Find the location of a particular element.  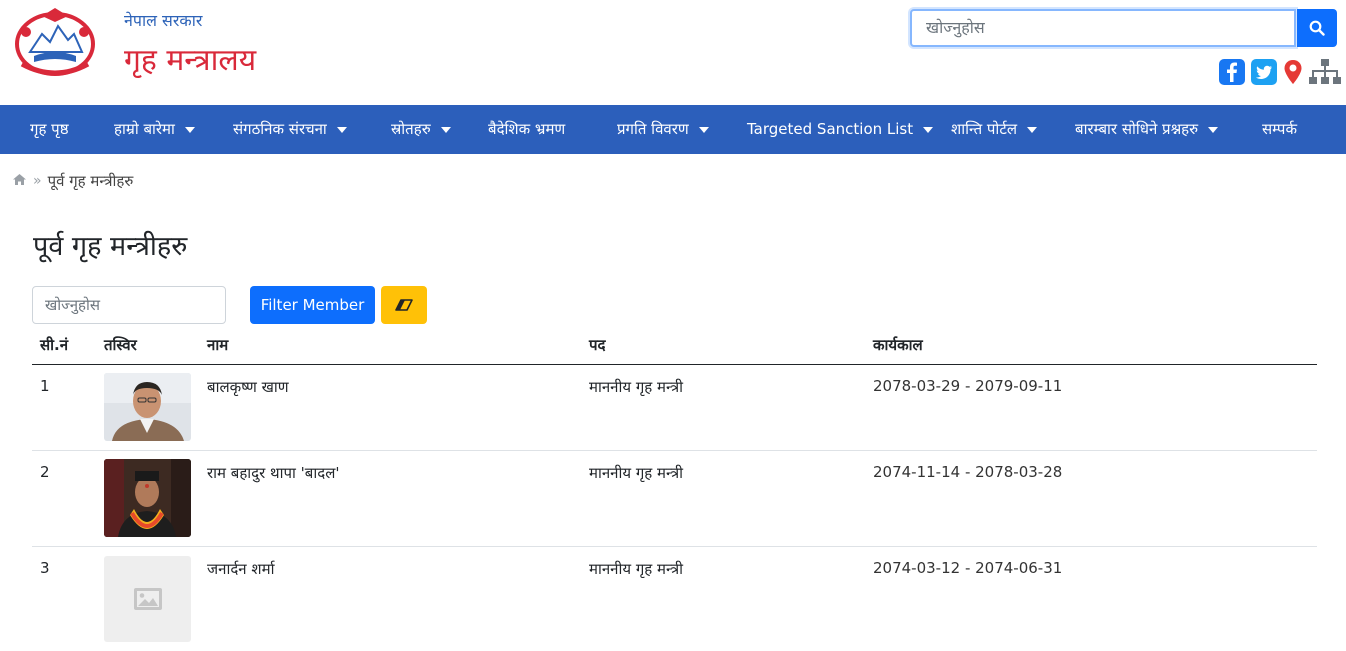

government-emblem-logo is located at coordinates (55, 42).